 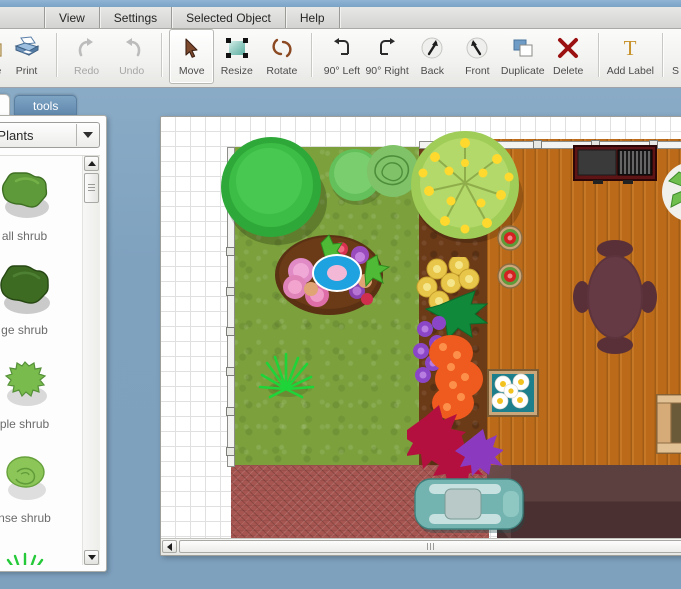 What do you see at coordinates (630, 48) in the screenshot?
I see `text-t-icon: T` at bounding box center [630, 48].